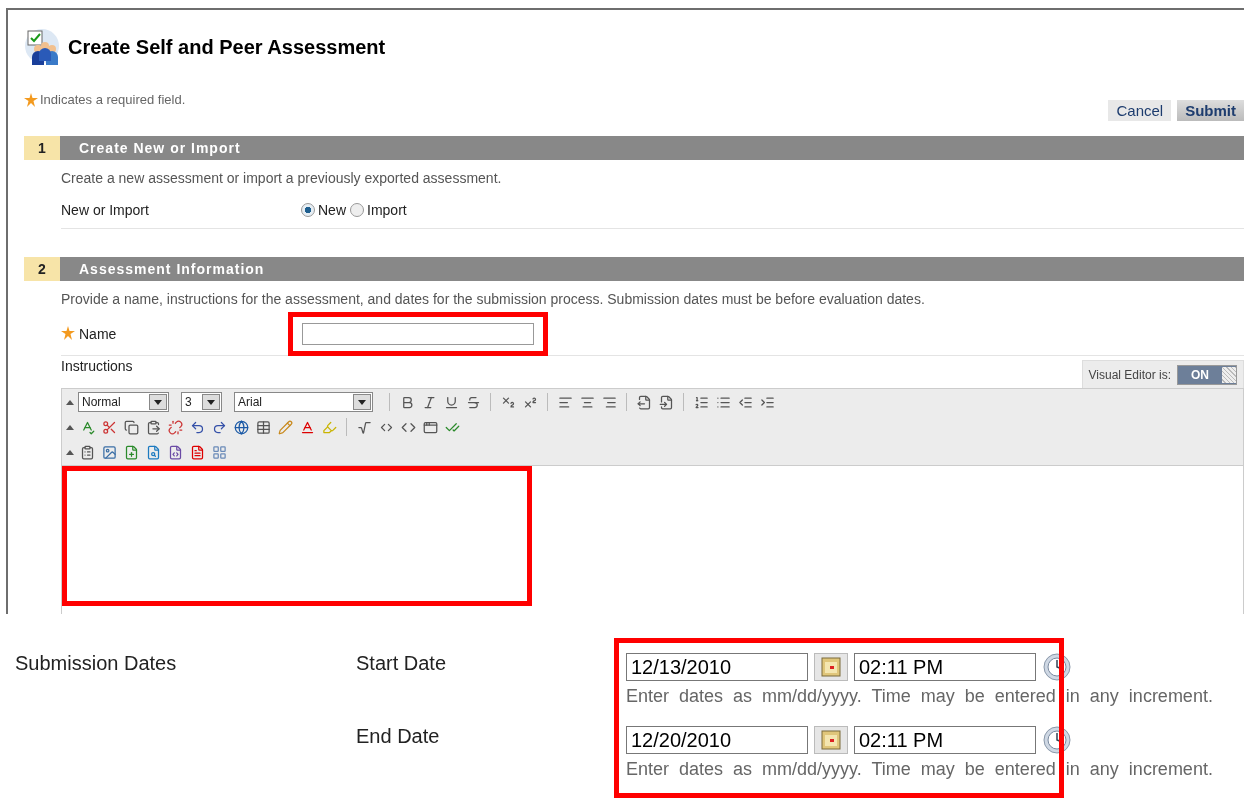  I want to click on step-number: 1, so click(42, 148).